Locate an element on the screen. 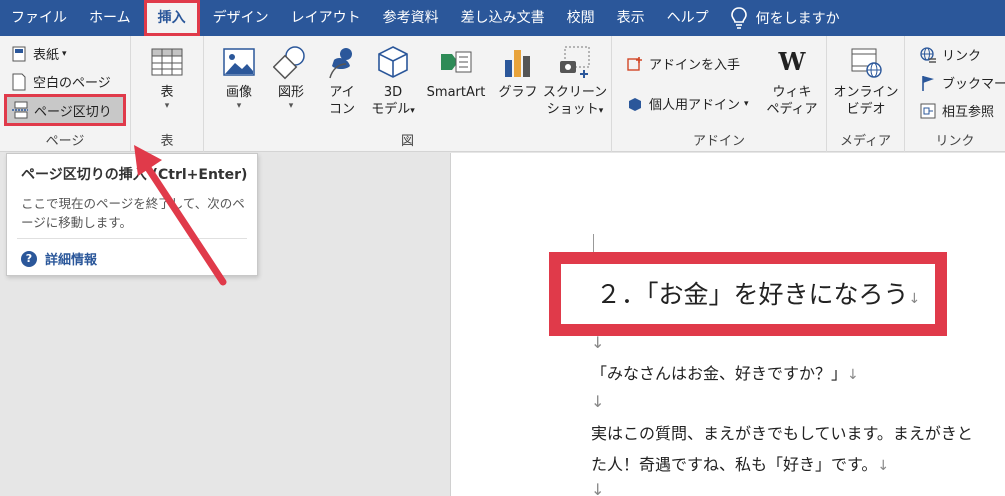 The width and height of the screenshot is (1005, 496). annotation-arrow is located at coordinates (180, 215).